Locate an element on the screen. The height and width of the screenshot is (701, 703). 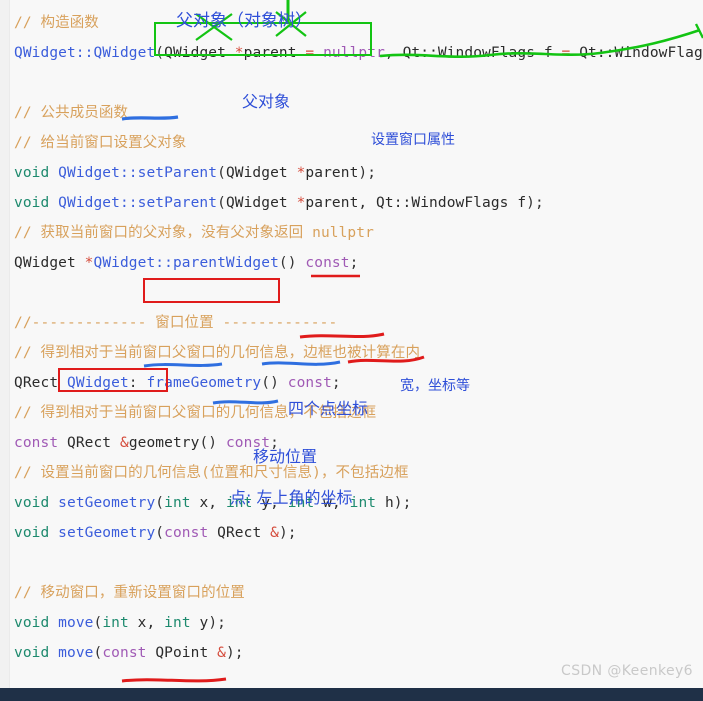
code-line: //------------- 窗口位置 ------------- is located at coordinates (358, 323).